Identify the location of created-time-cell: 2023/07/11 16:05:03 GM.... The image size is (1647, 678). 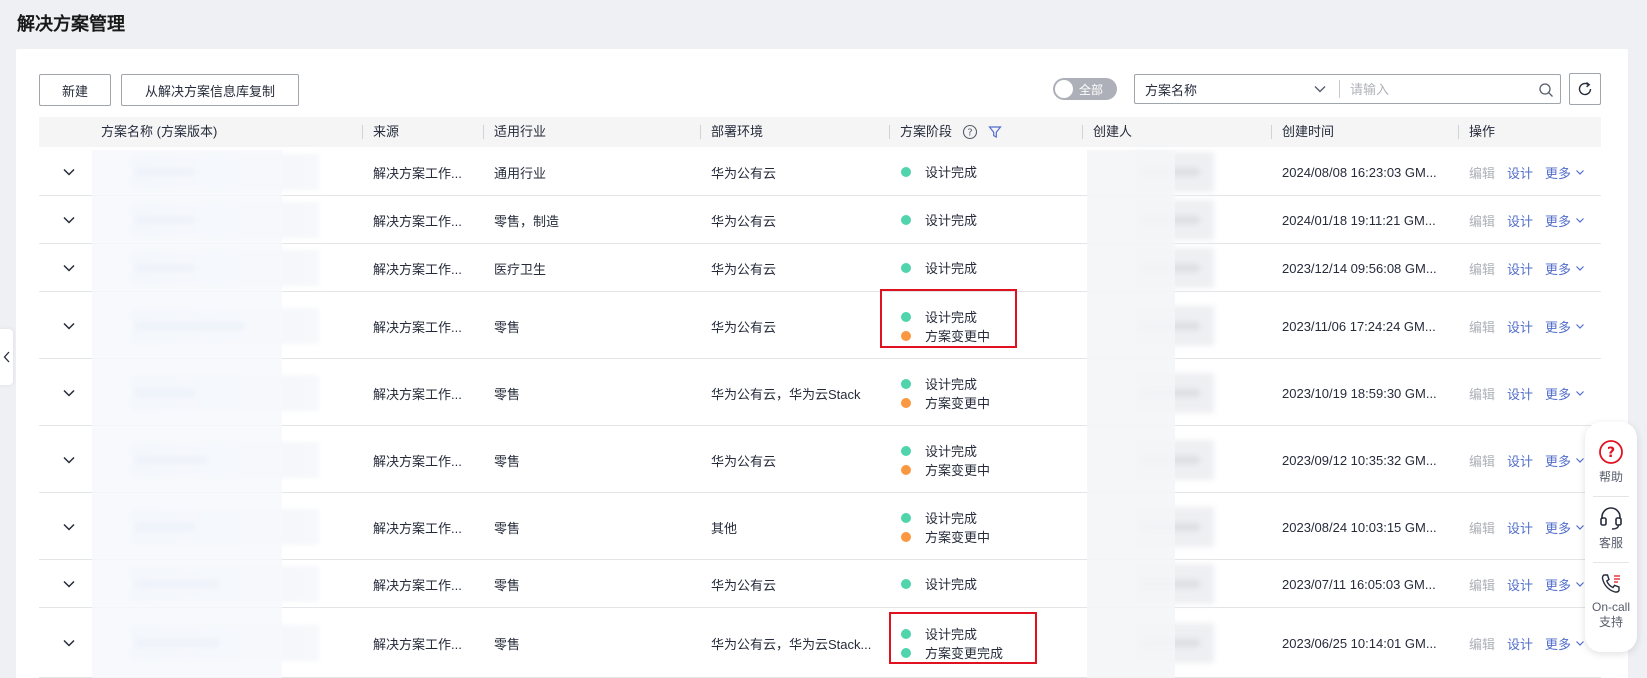
(1359, 584).